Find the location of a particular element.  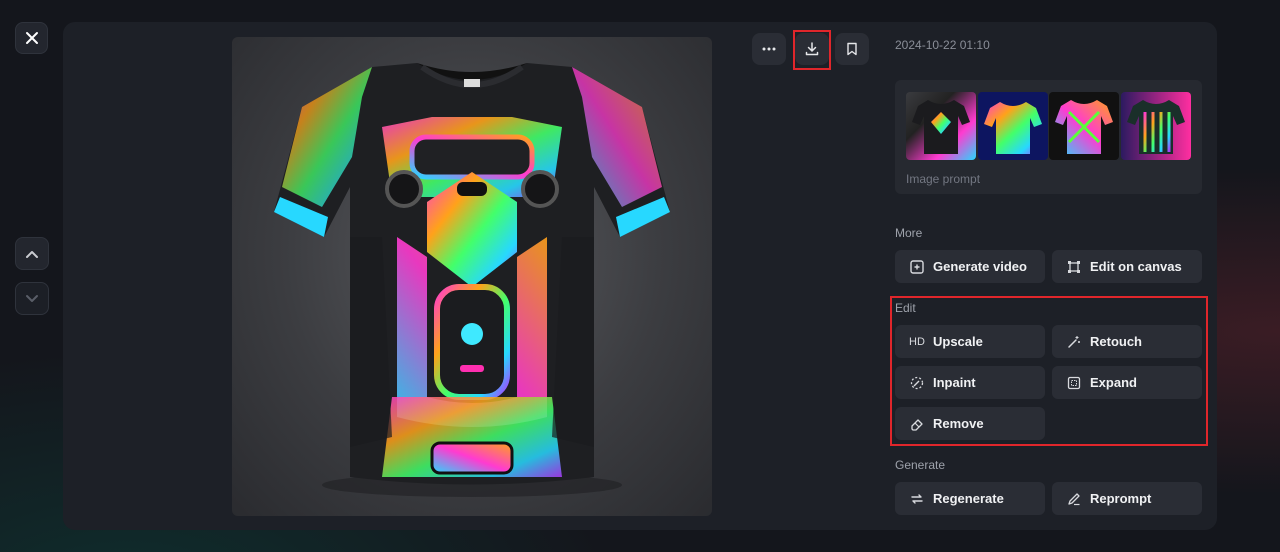

close-button is located at coordinates (31, 38).